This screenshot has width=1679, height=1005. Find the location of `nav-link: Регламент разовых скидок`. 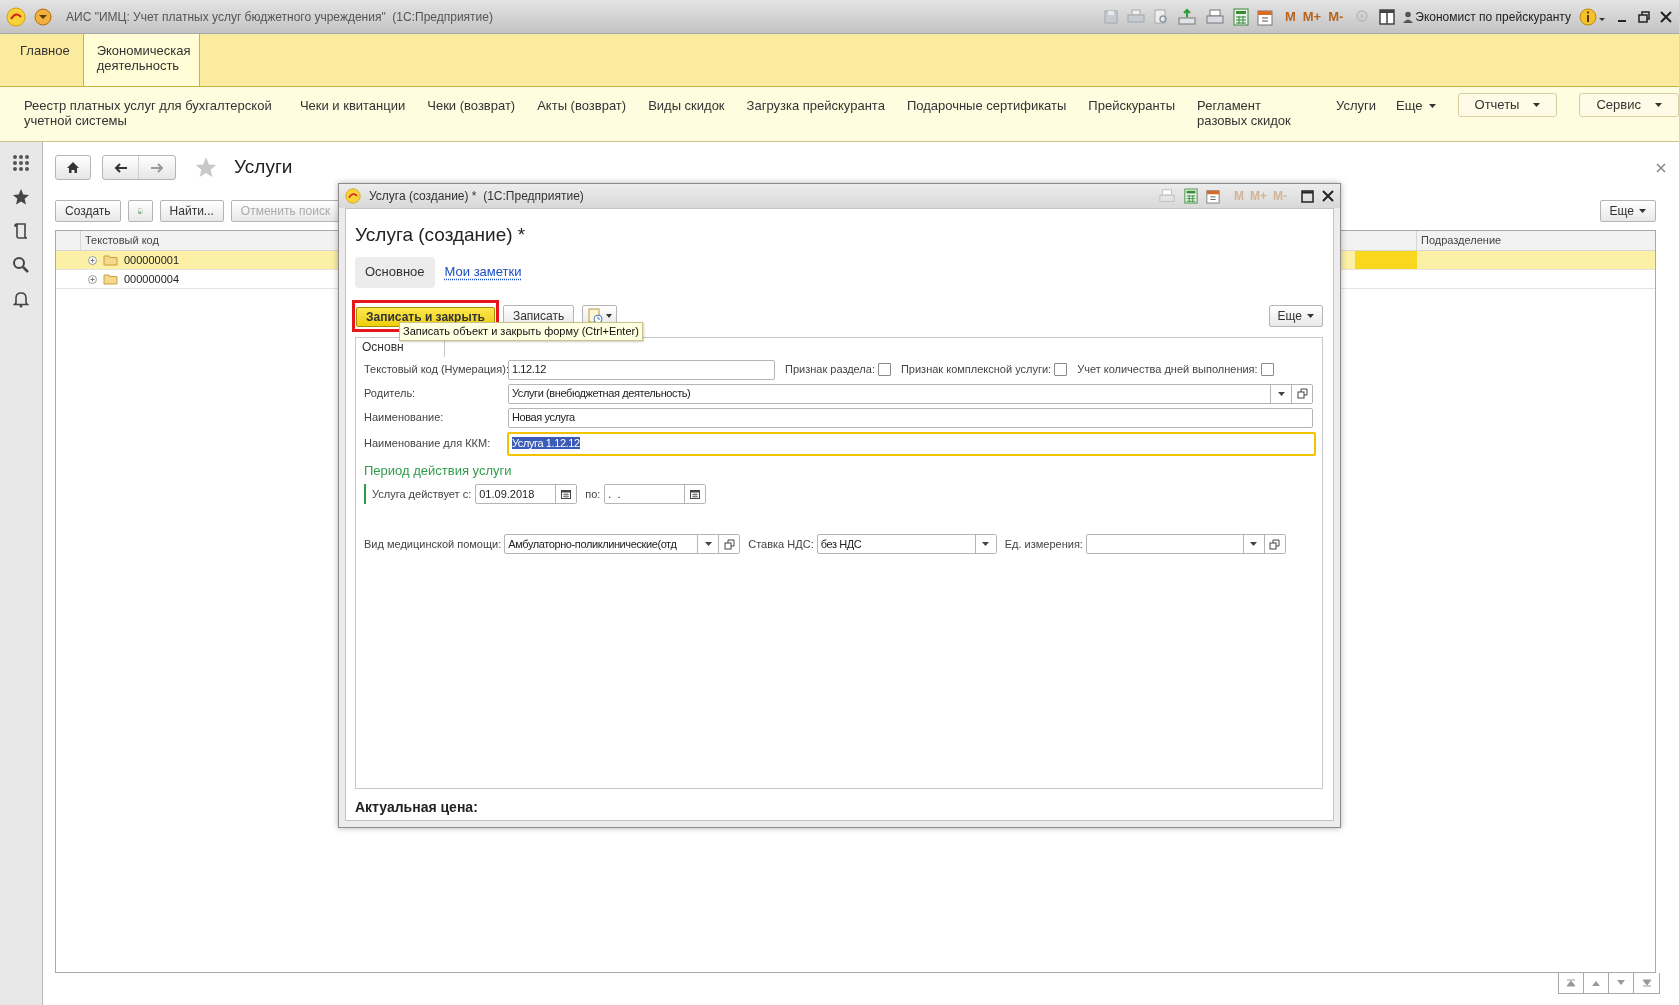

nav-link: Регламент разовых скидок is located at coordinates (1256, 113).